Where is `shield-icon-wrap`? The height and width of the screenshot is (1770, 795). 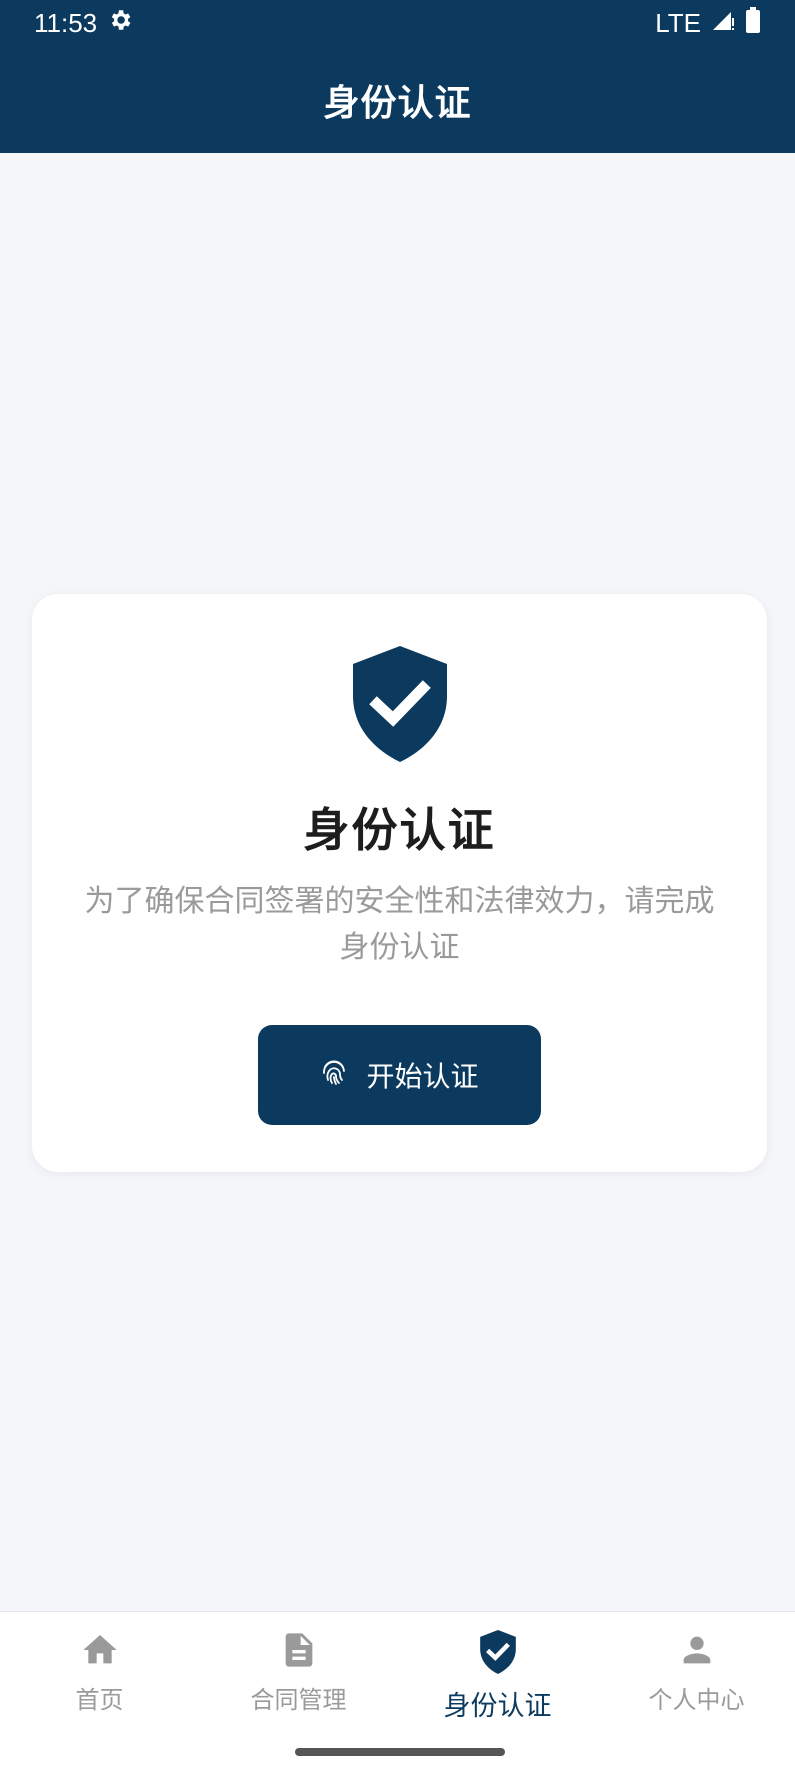 shield-icon-wrap is located at coordinates (399, 704).